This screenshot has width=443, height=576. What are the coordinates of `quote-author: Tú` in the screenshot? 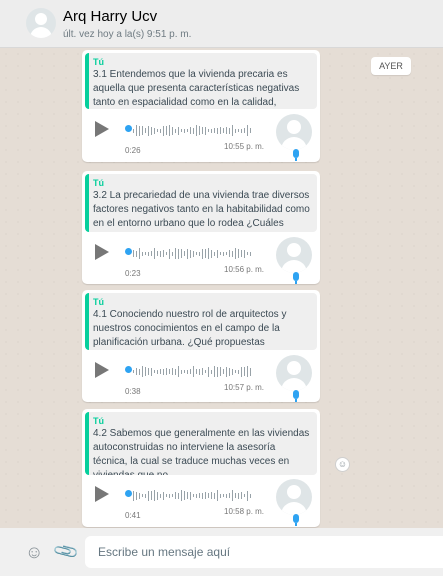 It's located at (98, 421).